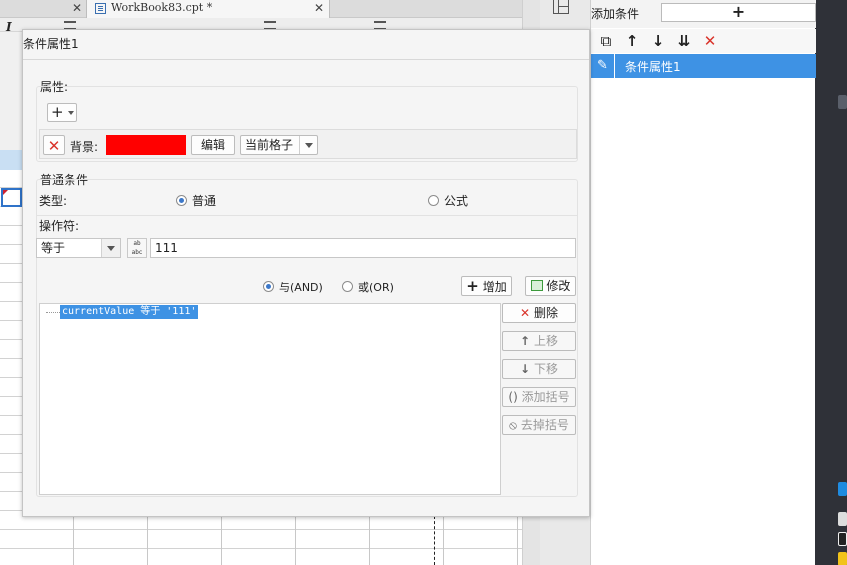 The width and height of the screenshot is (847, 565). I want to click on condition-separator, so click(307, 215).